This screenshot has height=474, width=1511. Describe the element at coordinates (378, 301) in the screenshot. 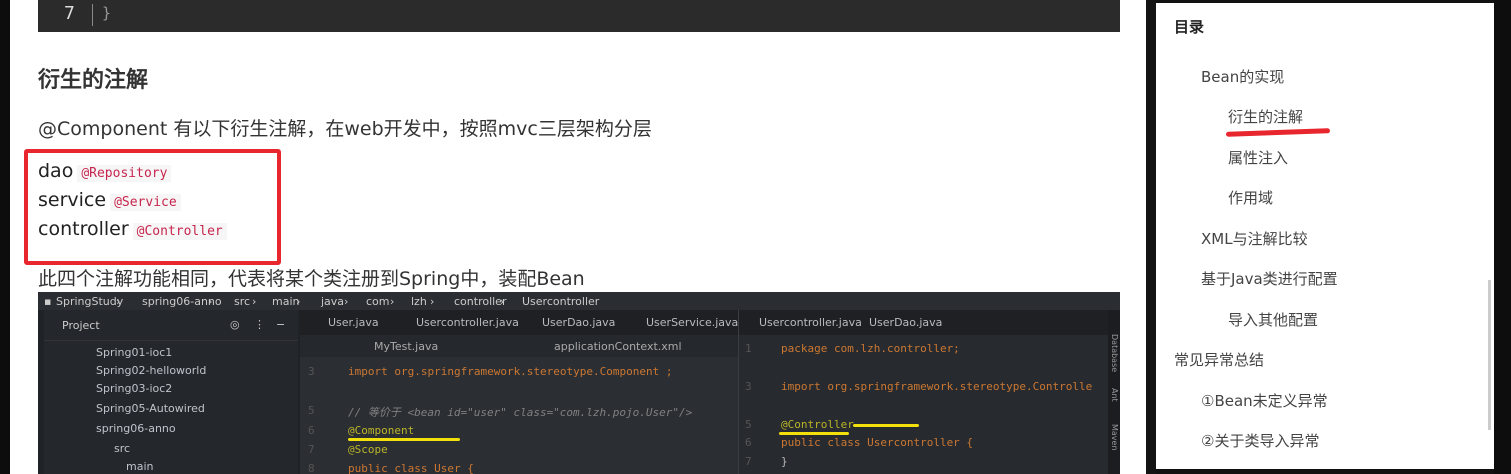

I see `breadcrumb-item: com` at that location.